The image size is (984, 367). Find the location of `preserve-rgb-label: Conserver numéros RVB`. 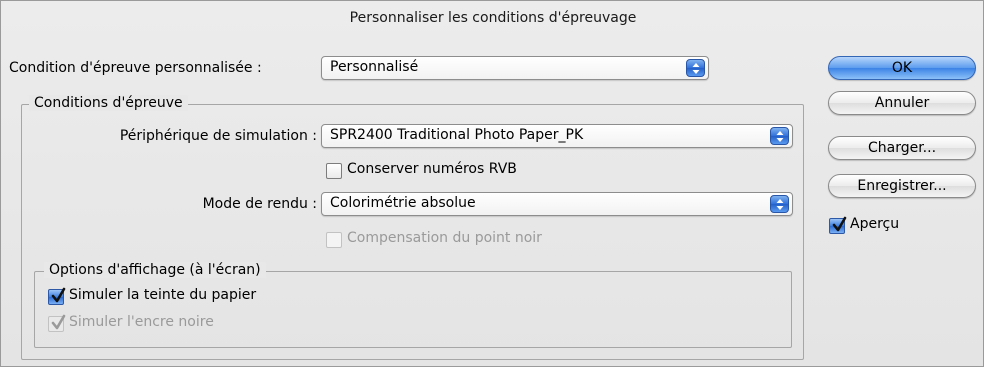

preserve-rgb-label: Conserver numéros RVB is located at coordinates (432, 169).